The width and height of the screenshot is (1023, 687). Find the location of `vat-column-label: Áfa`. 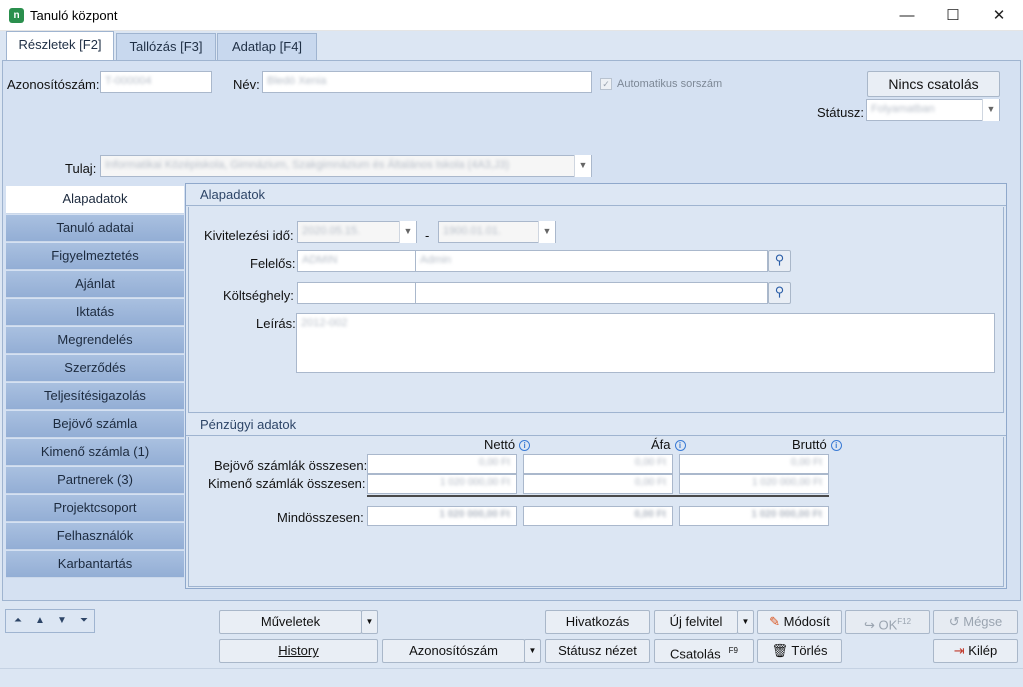

vat-column-label: Áfa is located at coordinates (661, 444).